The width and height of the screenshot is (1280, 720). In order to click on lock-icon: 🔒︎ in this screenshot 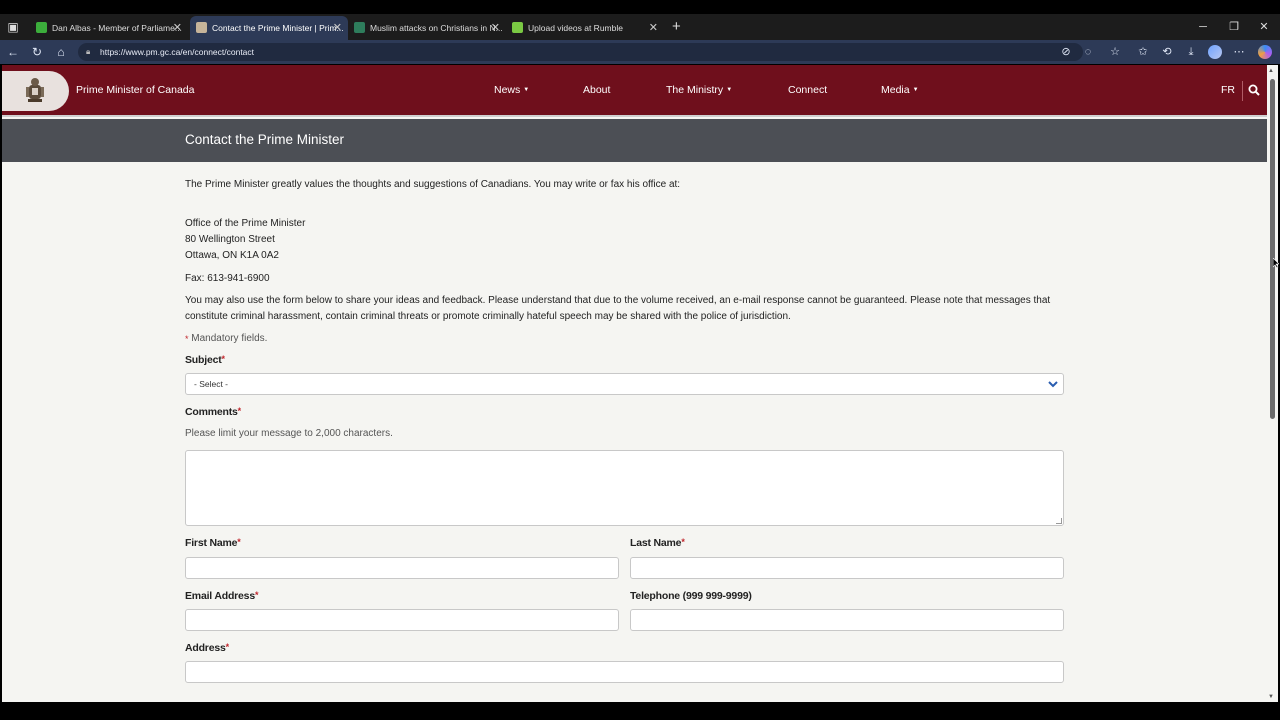, I will do `click(88, 51)`.